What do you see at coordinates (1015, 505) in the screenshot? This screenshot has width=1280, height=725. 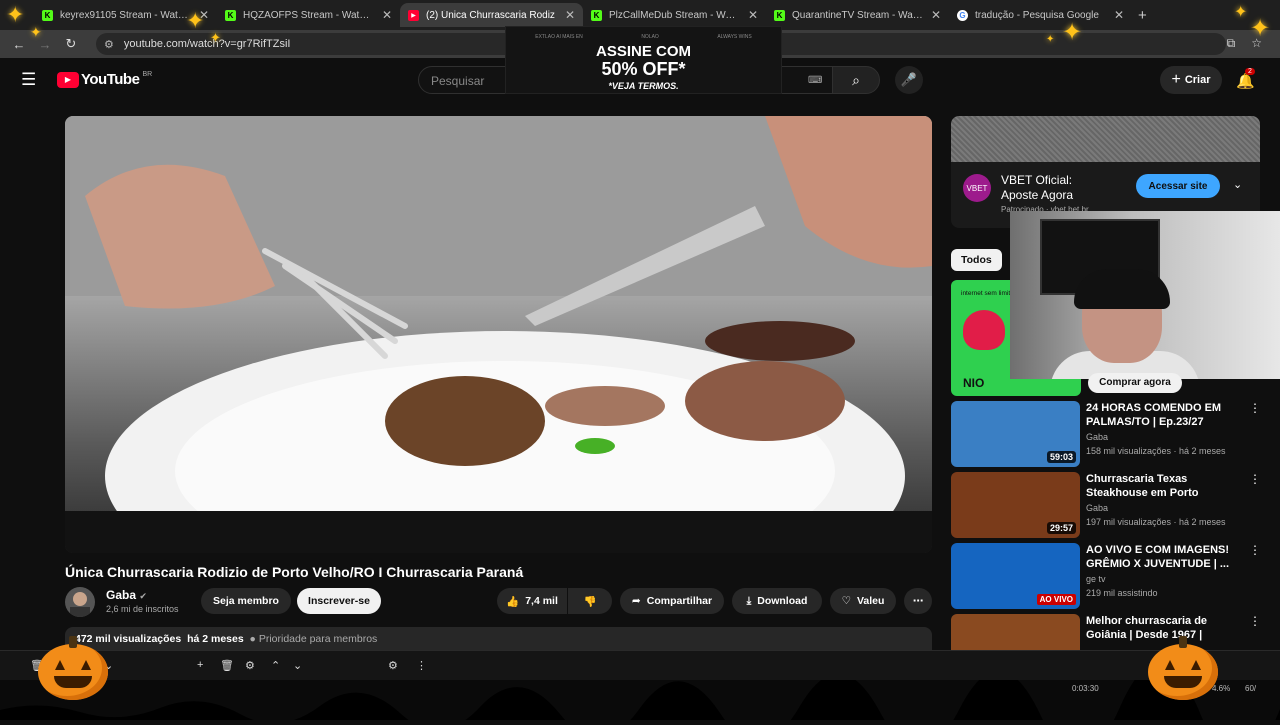 I see `video-thumbnail: 29:57` at bounding box center [1015, 505].